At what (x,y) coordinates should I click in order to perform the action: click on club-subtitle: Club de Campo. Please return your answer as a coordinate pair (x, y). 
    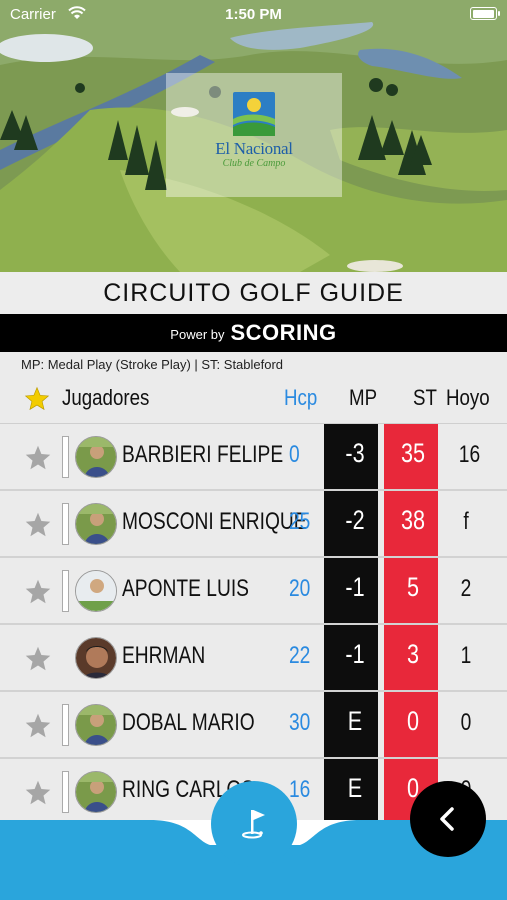
    Looking at the image, I should click on (254, 163).